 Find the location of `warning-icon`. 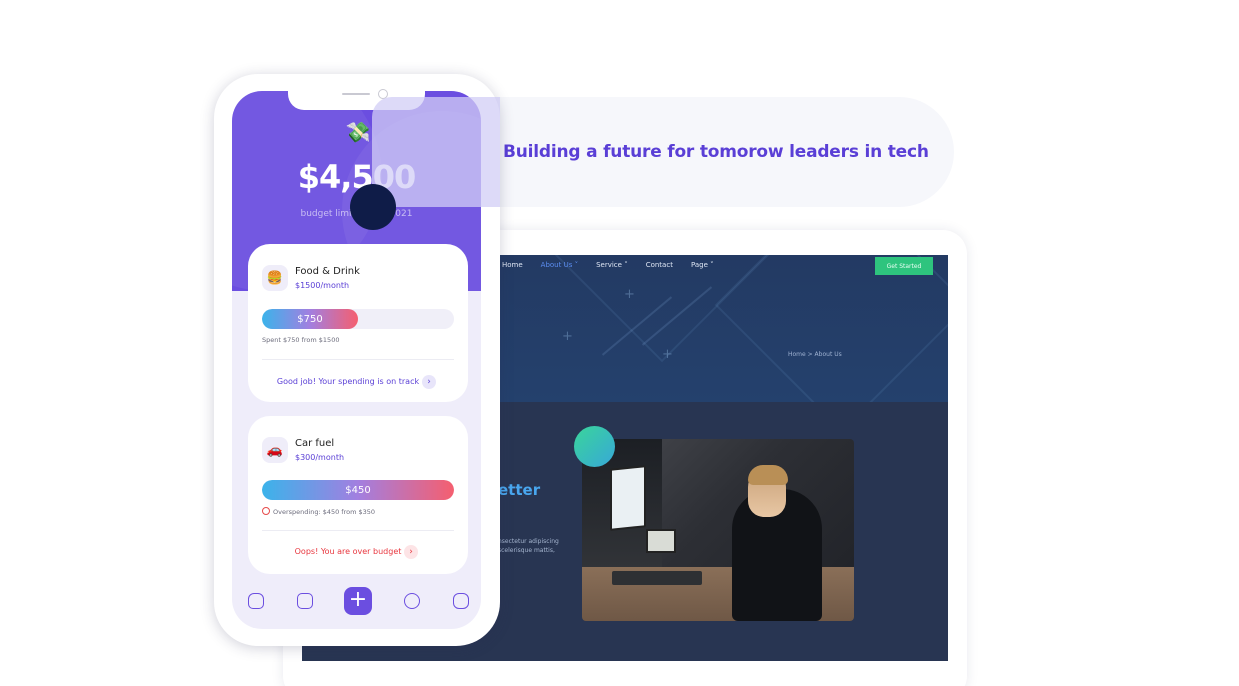

warning-icon is located at coordinates (266, 511).